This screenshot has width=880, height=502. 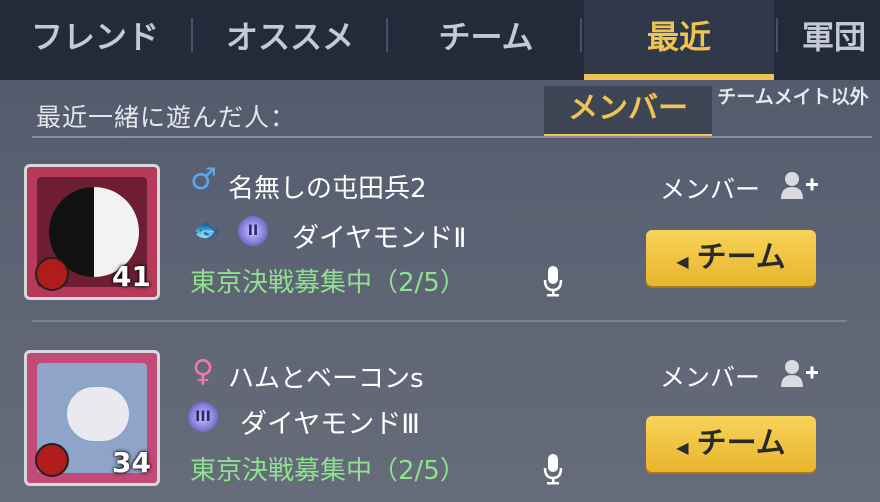 I want to click on player-name: 名無しの屯田兵2, so click(x=327, y=189).